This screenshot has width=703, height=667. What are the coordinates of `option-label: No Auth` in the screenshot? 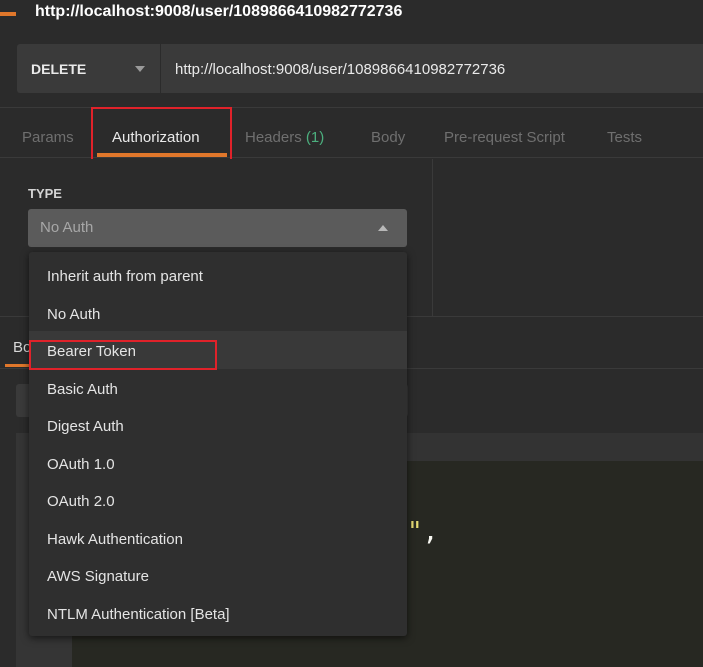 It's located at (74, 314).